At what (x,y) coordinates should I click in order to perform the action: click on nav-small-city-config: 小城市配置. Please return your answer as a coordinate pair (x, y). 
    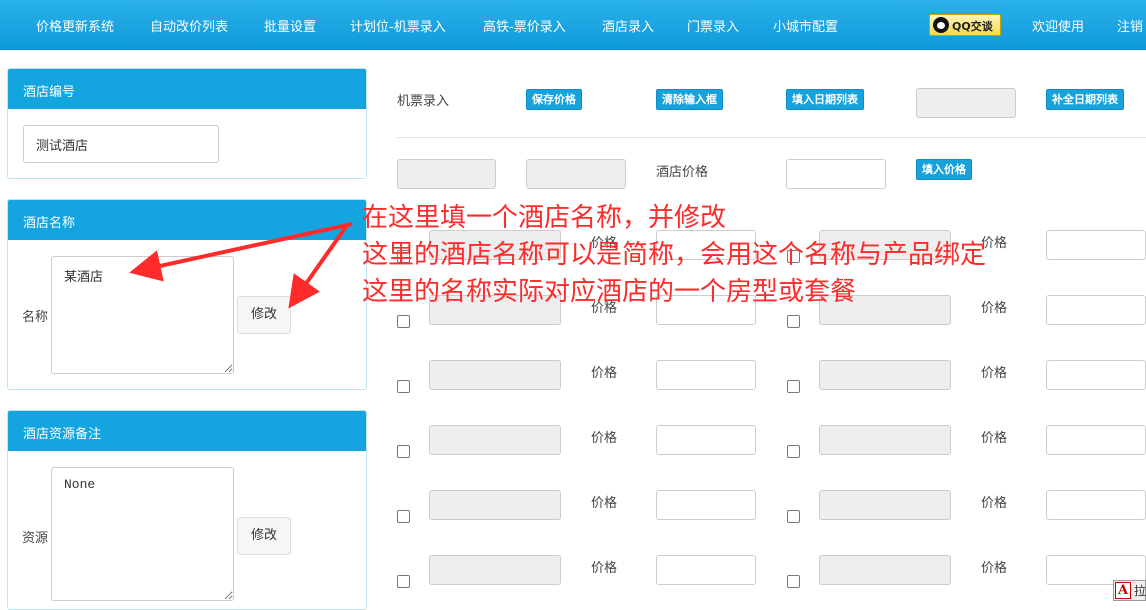
    Looking at the image, I should click on (805, 25).